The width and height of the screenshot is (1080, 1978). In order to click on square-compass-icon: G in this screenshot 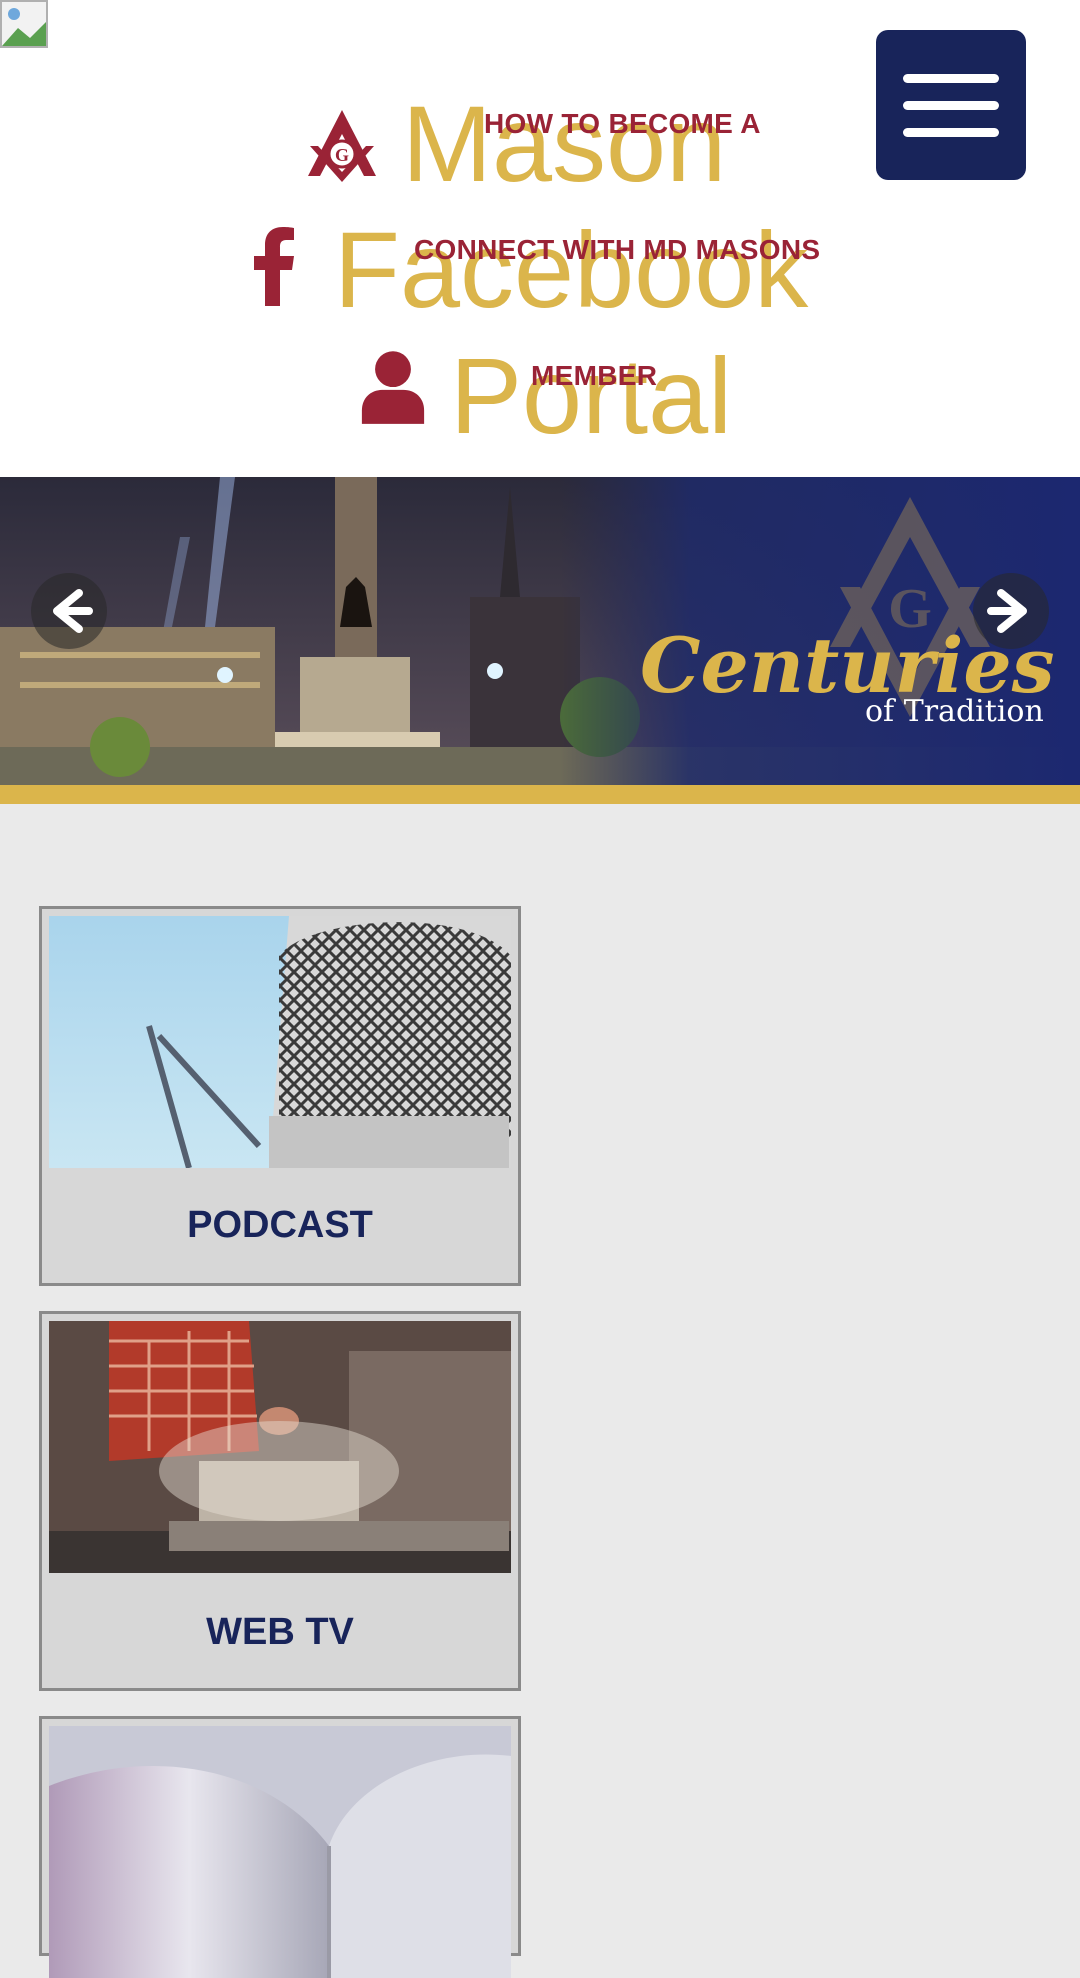, I will do `click(342, 146)`.